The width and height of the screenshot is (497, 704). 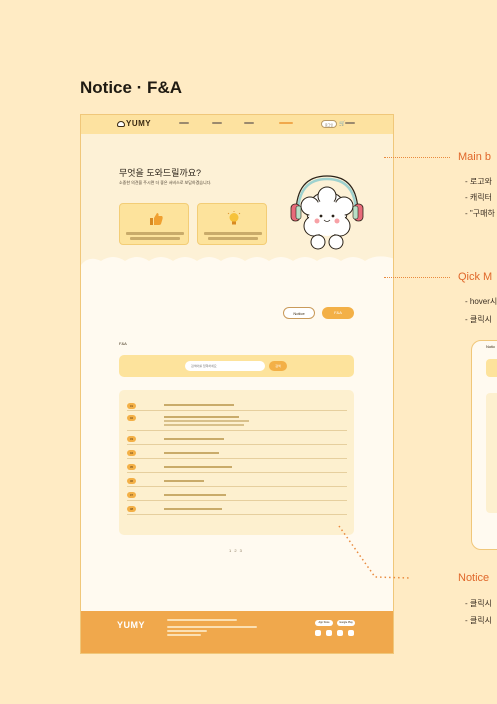 I want to click on annotation-title-quick-menu: Qick M, so click(x=475, y=277).